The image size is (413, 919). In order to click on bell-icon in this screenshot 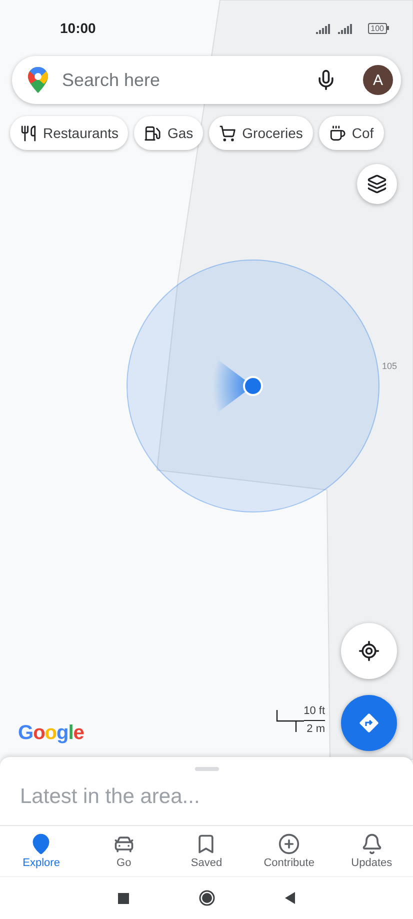, I will do `click(371, 844)`.